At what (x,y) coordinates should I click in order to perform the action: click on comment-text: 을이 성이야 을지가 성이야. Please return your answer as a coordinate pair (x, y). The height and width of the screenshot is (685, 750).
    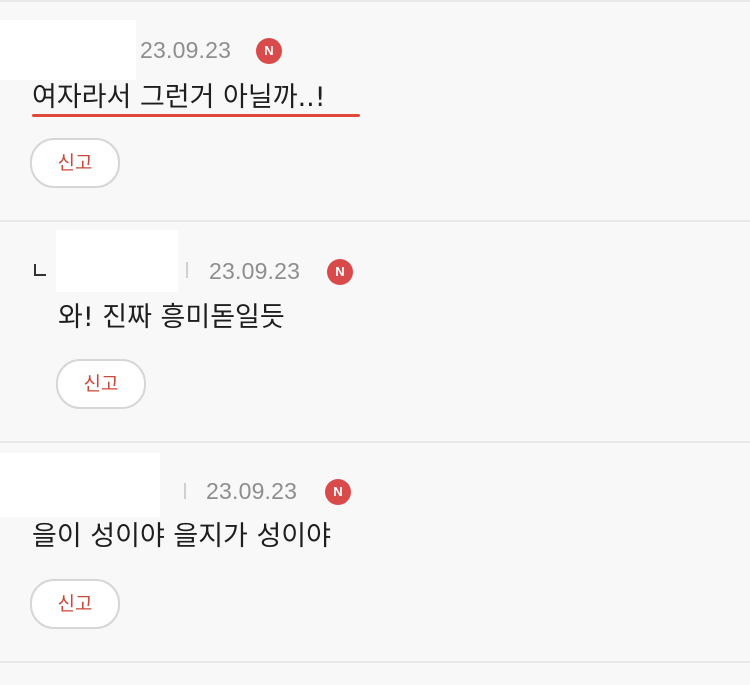
    Looking at the image, I should click on (181, 536).